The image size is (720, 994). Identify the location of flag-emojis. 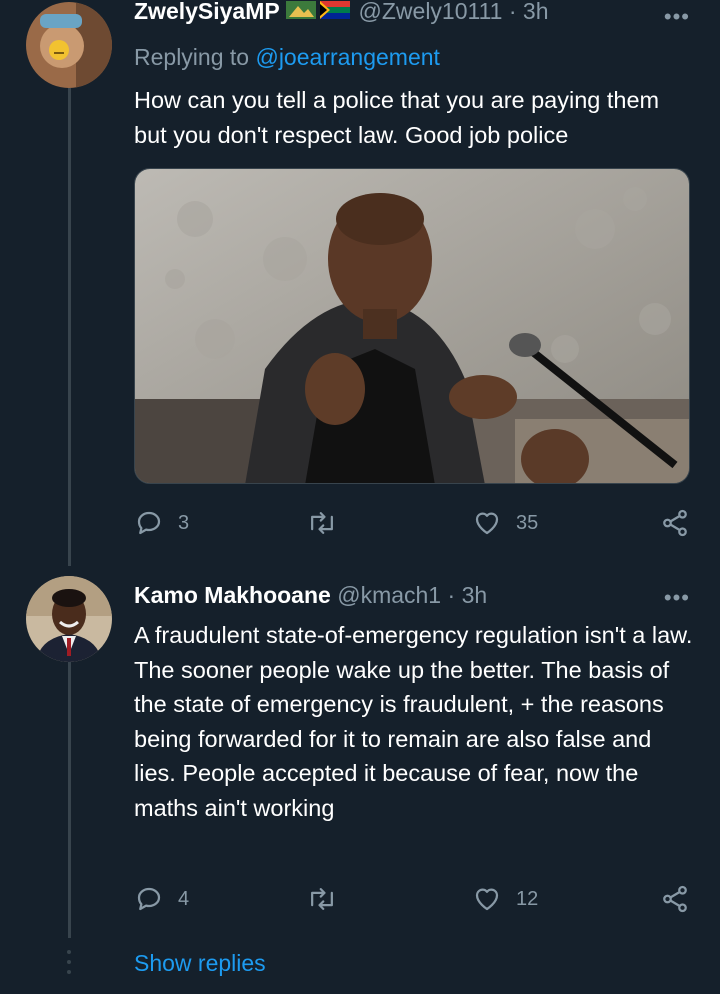
(319, 13).